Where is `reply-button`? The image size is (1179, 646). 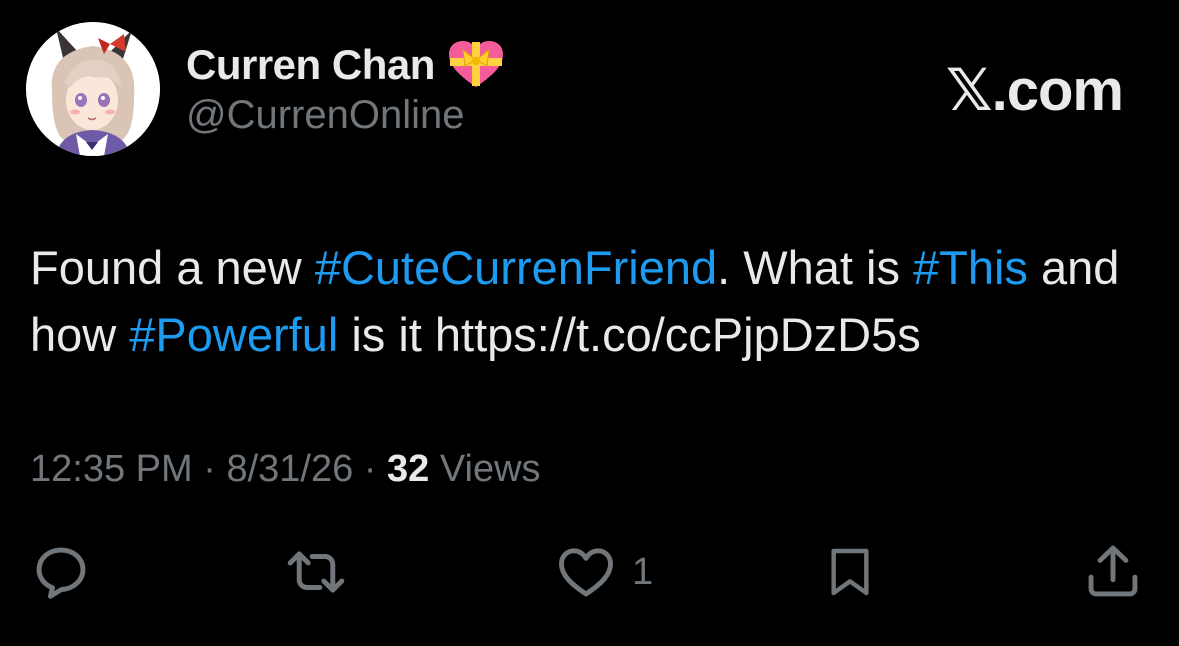 reply-button is located at coordinates (61, 572).